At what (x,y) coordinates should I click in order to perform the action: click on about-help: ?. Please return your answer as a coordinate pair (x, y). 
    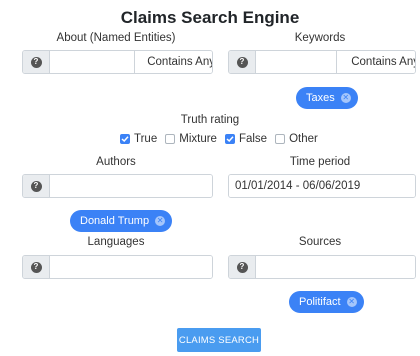
    Looking at the image, I should click on (36, 62).